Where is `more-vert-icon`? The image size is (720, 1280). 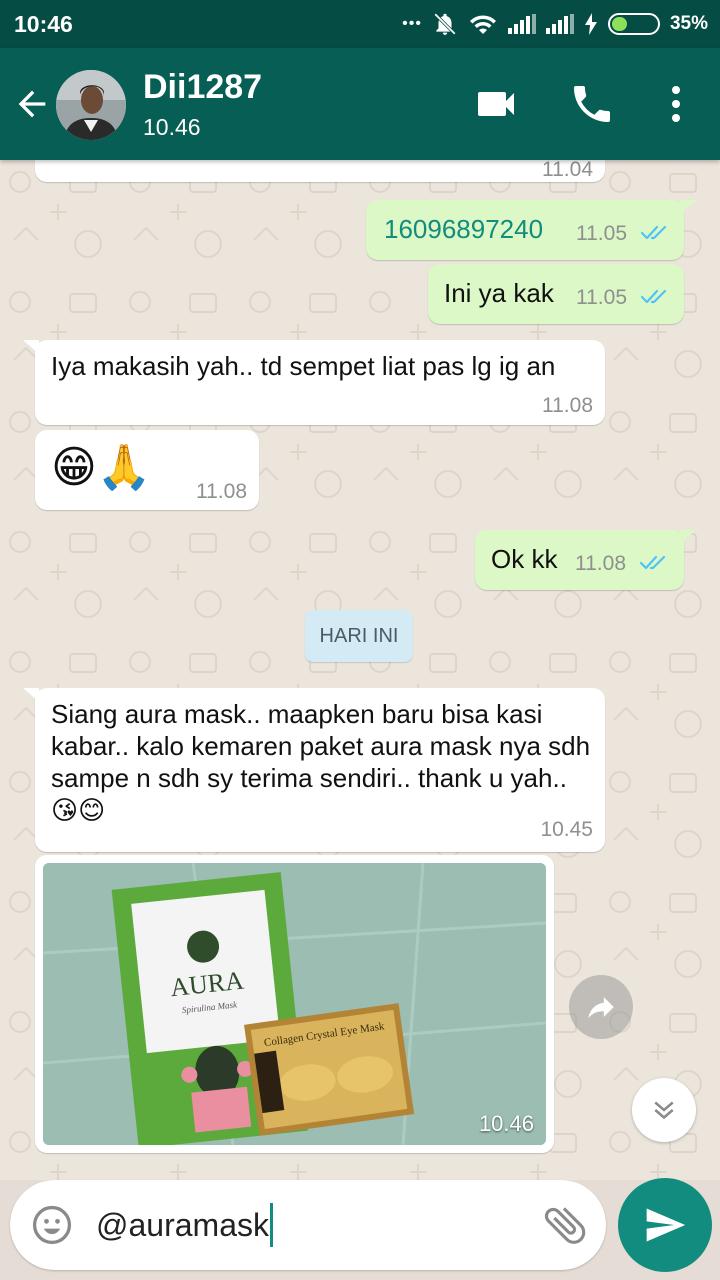 more-vert-icon is located at coordinates (676, 104).